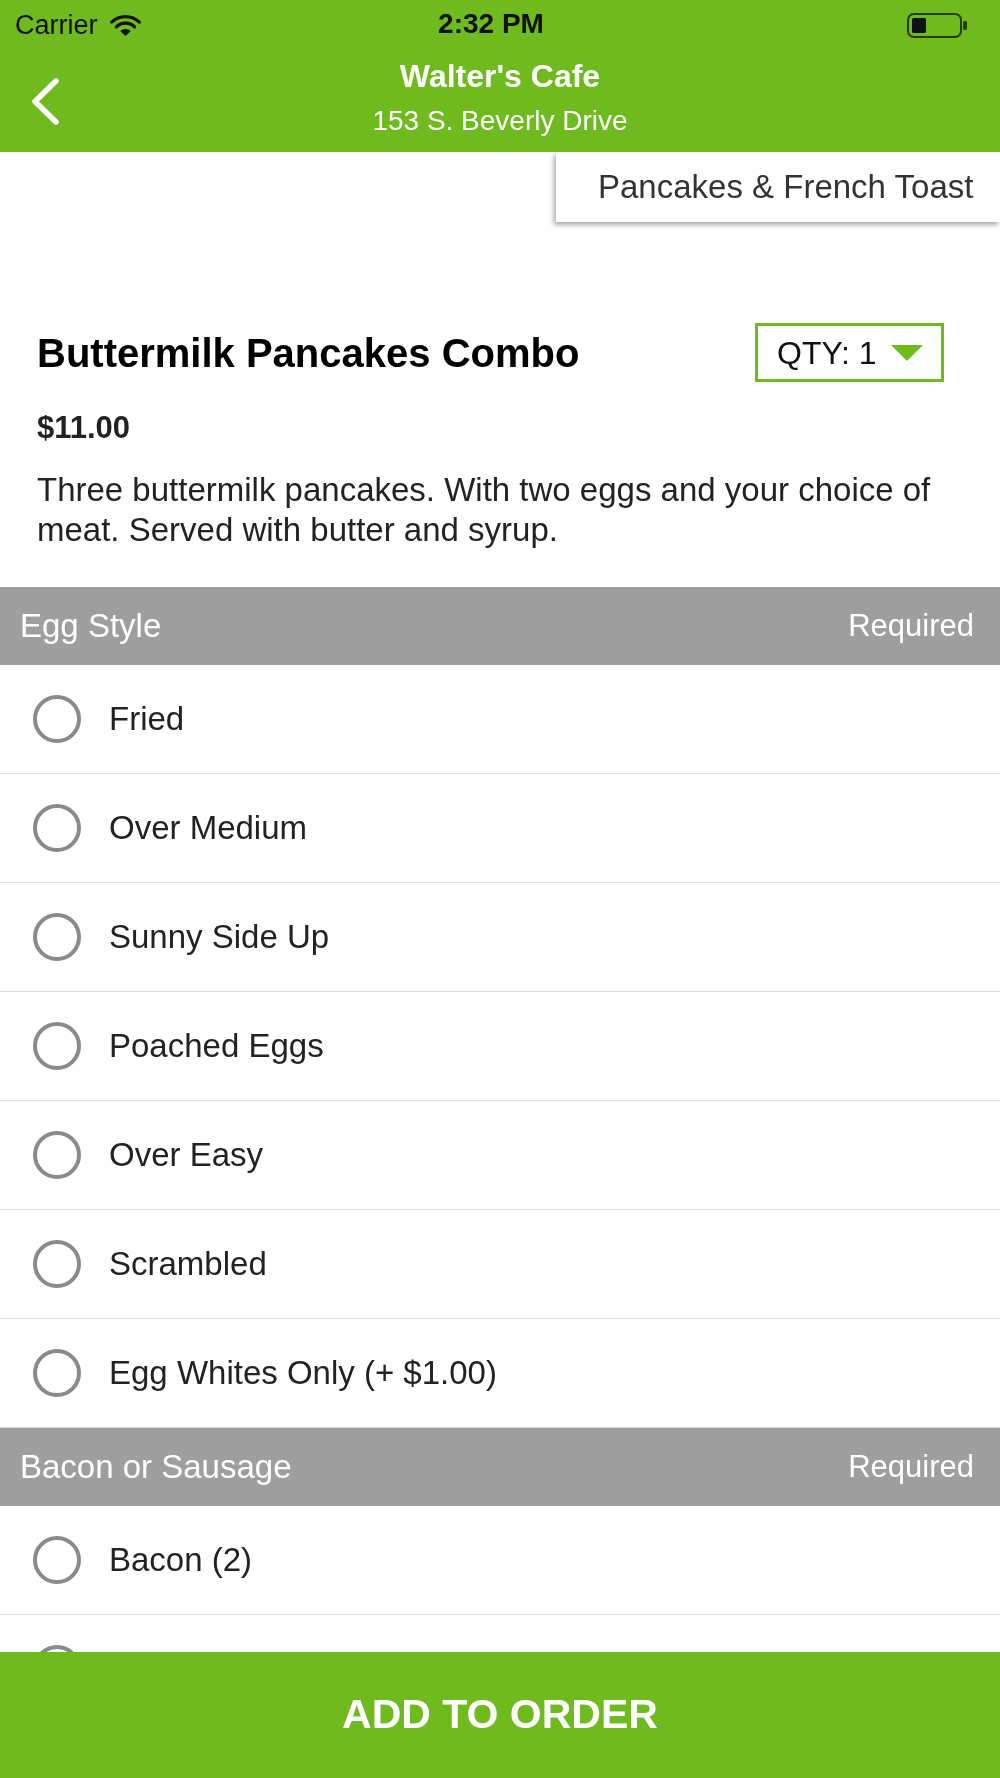 This screenshot has width=1000, height=1778. I want to click on restaurant-address: 153 S. Beverly Drive, so click(500, 121).